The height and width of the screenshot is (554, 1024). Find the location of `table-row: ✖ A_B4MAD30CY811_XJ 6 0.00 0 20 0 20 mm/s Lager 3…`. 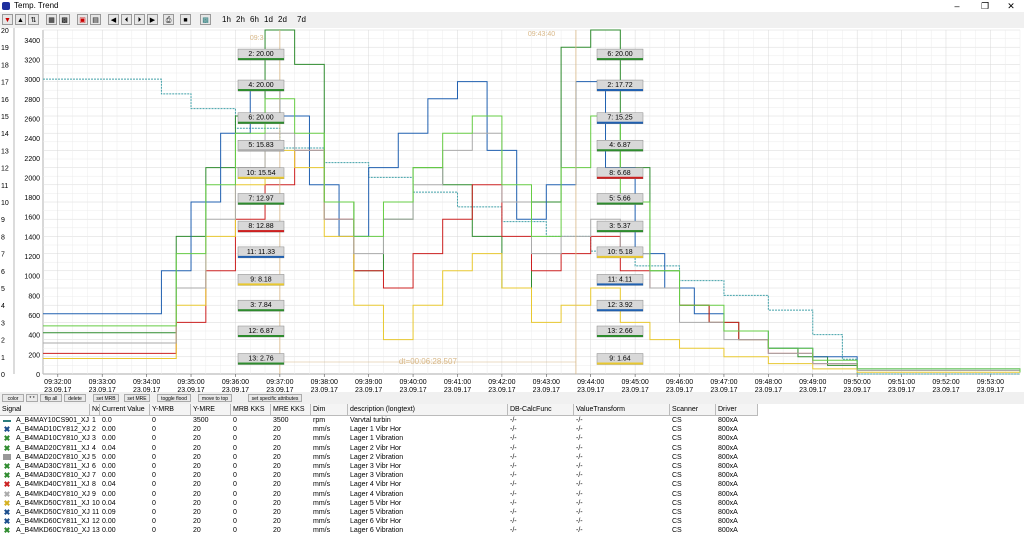

table-row: ✖ A_B4MAD30CY811_XJ 6 0.00 0 20 0 20 mm/s Lager 3… is located at coordinates (379, 466).